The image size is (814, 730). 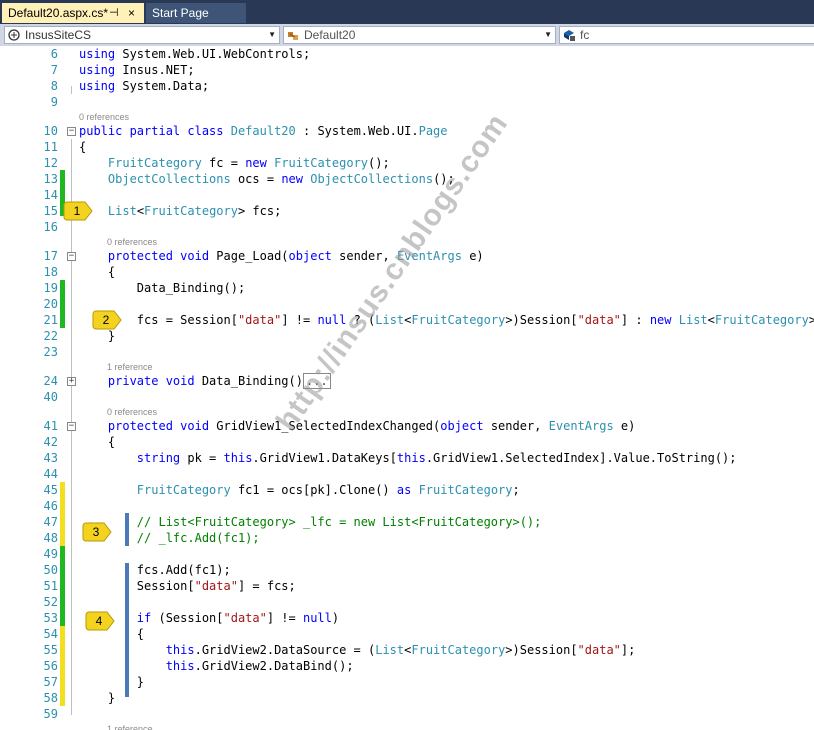 What do you see at coordinates (187, 586) in the screenshot?
I see `code-text: Session["data"] = fcs;` at bounding box center [187, 586].